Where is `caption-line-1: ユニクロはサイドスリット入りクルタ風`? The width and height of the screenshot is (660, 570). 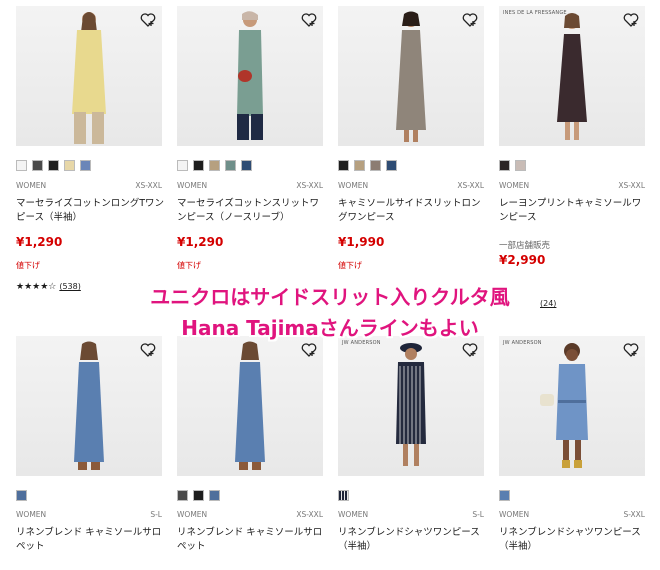
caption-line-1: ユニクロはサイドスリット入りクルタ風 is located at coordinates (330, 297).